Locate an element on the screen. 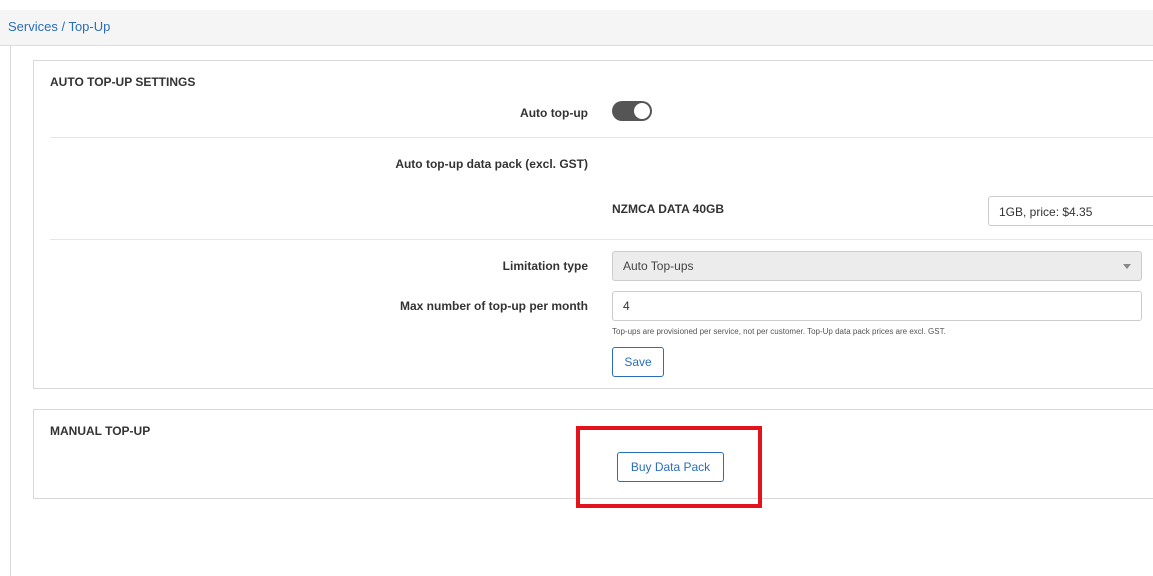 The height and width of the screenshot is (576, 1153). breadcrumb-bar: Services / Top-Up is located at coordinates (576, 28).